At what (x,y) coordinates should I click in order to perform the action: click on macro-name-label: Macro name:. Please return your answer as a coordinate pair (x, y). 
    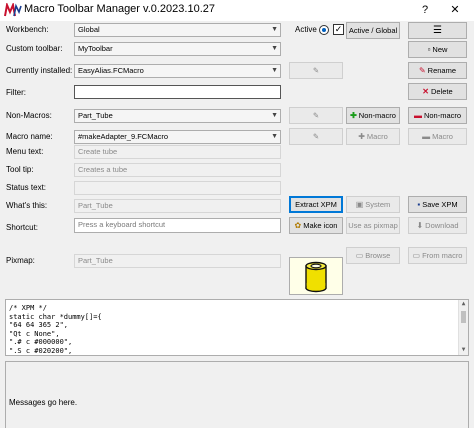
    Looking at the image, I should click on (29, 136).